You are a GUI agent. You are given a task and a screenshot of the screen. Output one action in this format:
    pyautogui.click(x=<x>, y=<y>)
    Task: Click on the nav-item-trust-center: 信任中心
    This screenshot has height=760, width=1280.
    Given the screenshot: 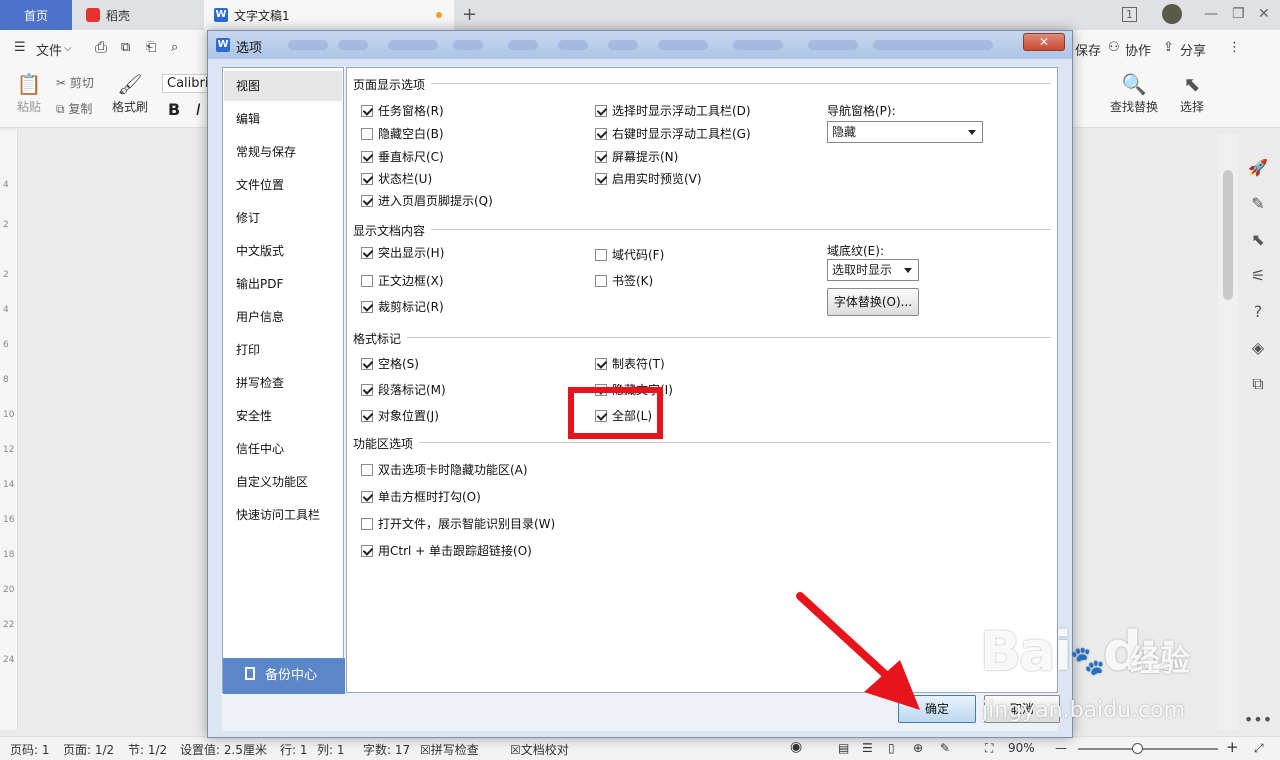 What is the action you would take?
    pyautogui.click(x=283, y=449)
    